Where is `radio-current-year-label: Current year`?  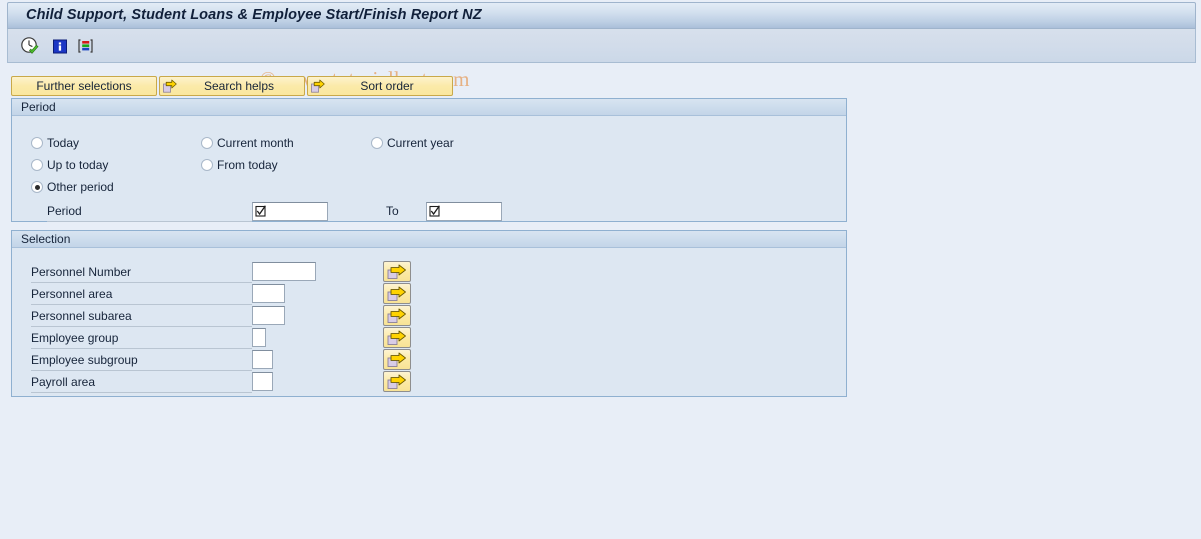 radio-current-year-label: Current year is located at coordinates (420, 143).